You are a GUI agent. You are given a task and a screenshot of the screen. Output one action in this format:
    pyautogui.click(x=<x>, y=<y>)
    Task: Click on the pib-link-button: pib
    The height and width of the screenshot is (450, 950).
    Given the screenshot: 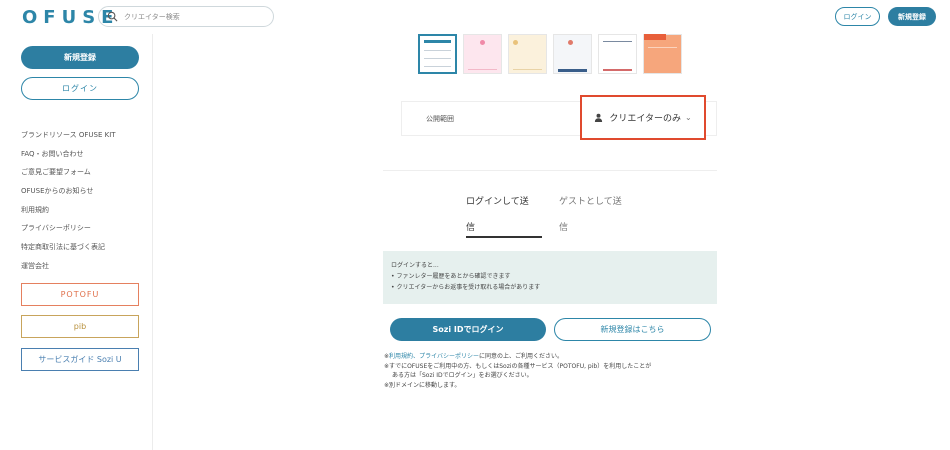 What is the action you would take?
    pyautogui.click(x=80, y=326)
    